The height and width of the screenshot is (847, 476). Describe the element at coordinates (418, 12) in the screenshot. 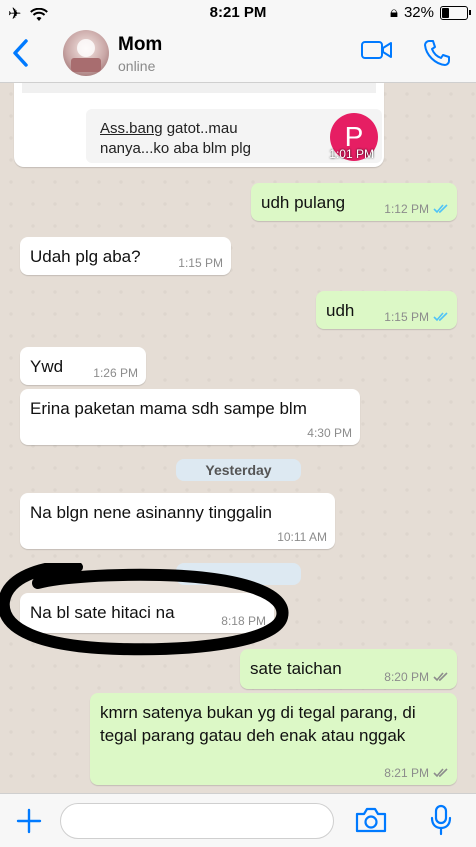

I see `battery-percent: 32%` at that location.